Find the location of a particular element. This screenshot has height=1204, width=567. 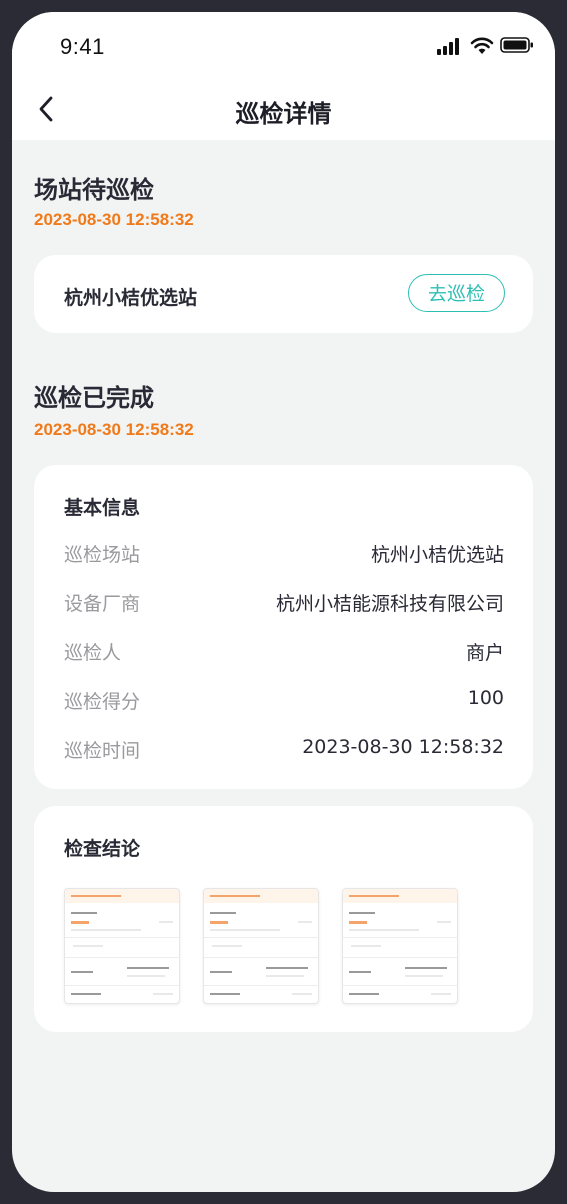

nav-bar: 巡检详情 is located at coordinates (283, 111).